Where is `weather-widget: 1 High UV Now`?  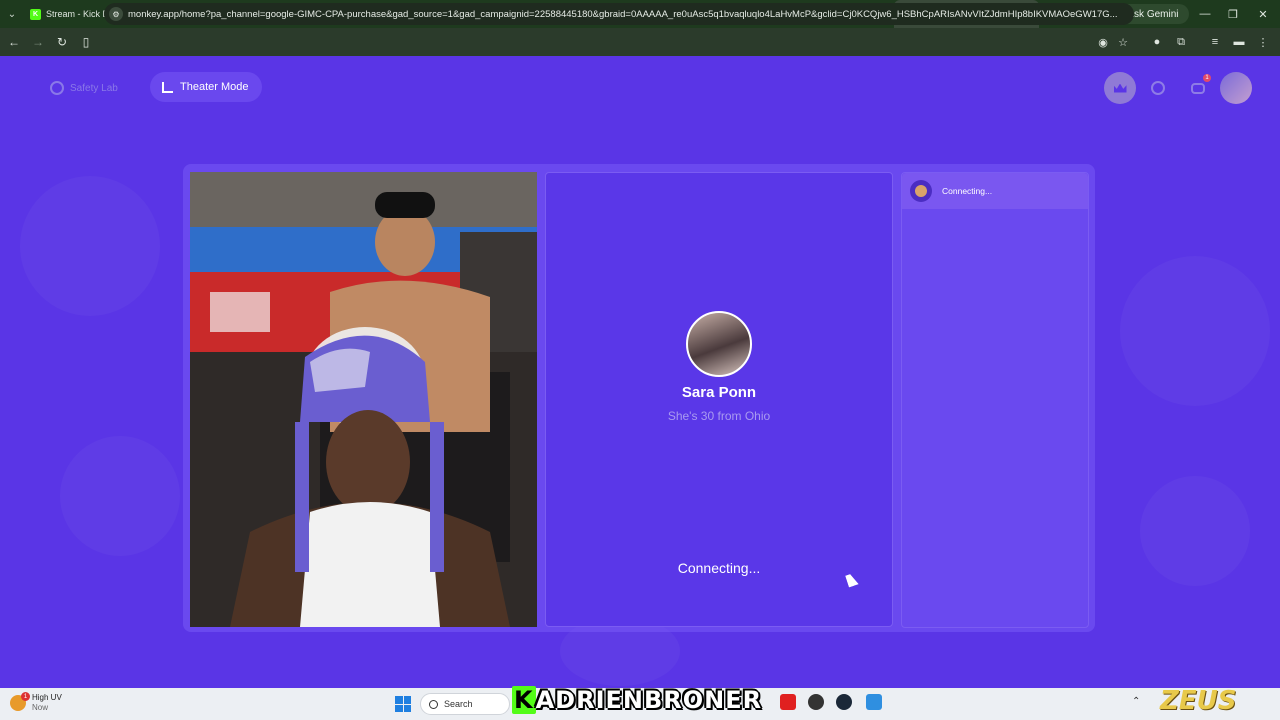 weather-widget: 1 High UV Now is located at coordinates (36, 702).